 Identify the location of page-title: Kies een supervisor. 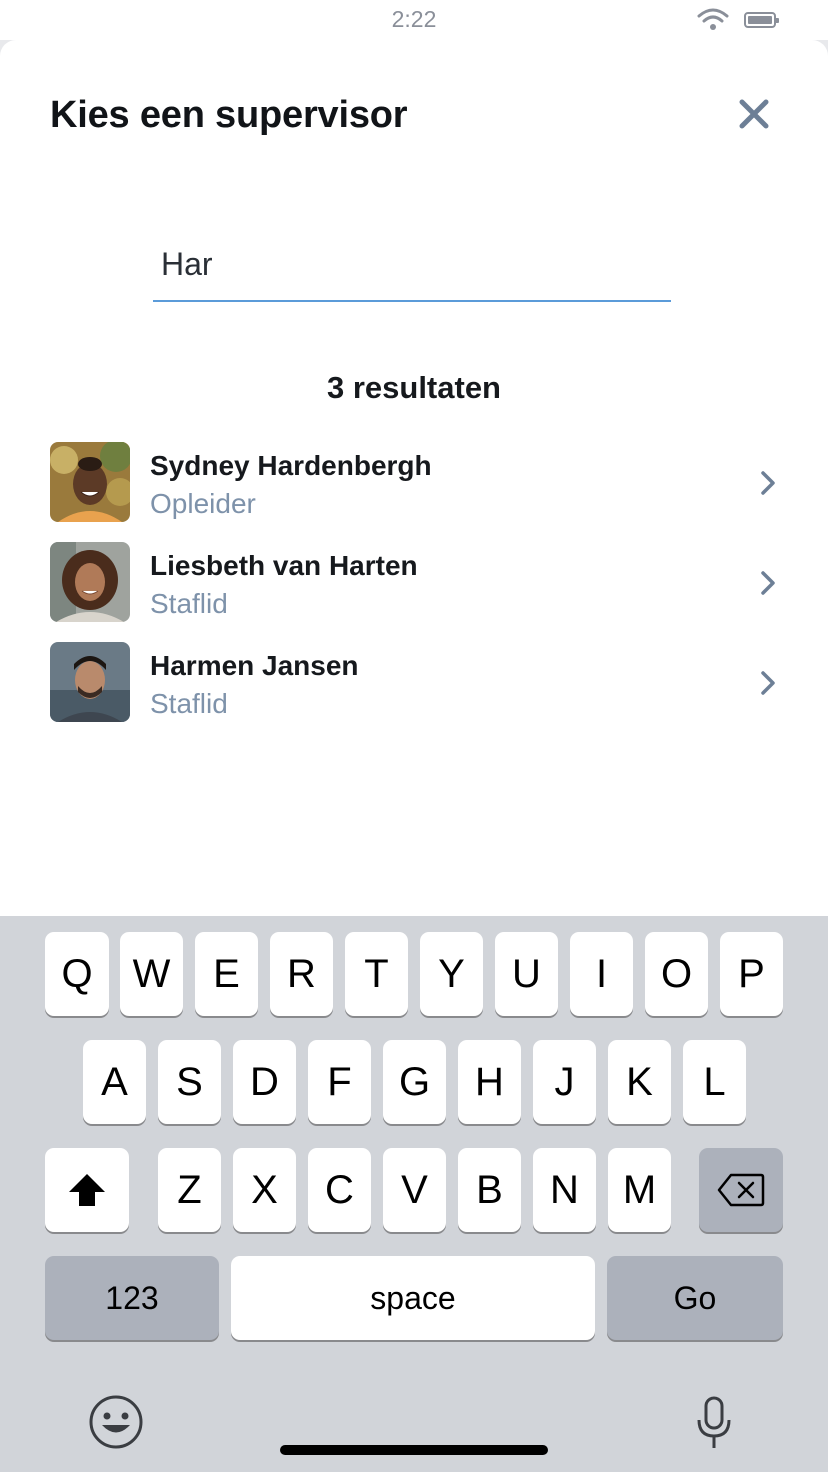
(229, 115).